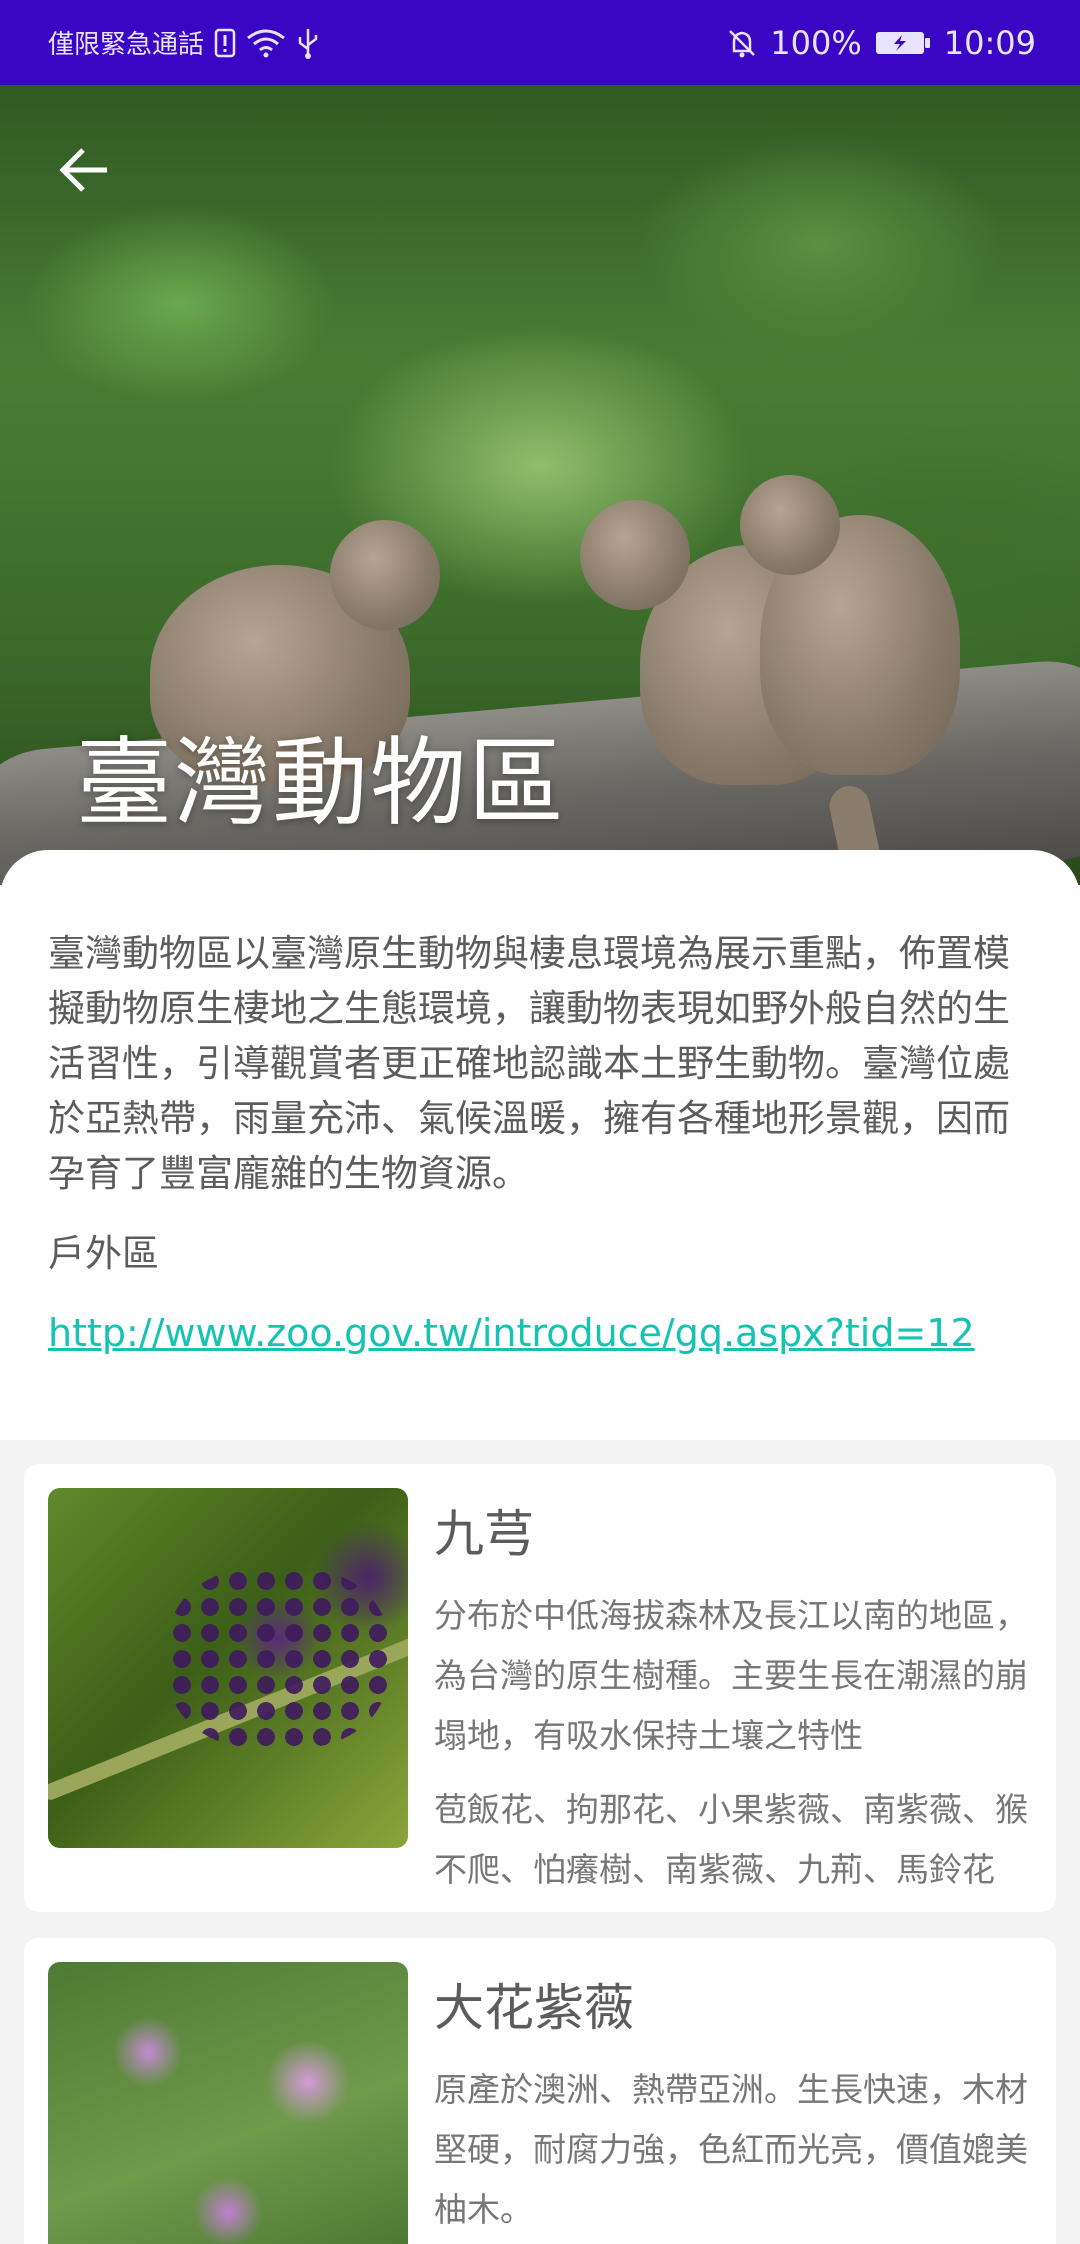  Describe the element at coordinates (731, 1839) in the screenshot. I see `plant-aliases: 苞飯花、拘那花、小果紫薇、南紫薇、猴不爬、怕癢樹、南紫薇、九荊、馬鈴花` at that location.